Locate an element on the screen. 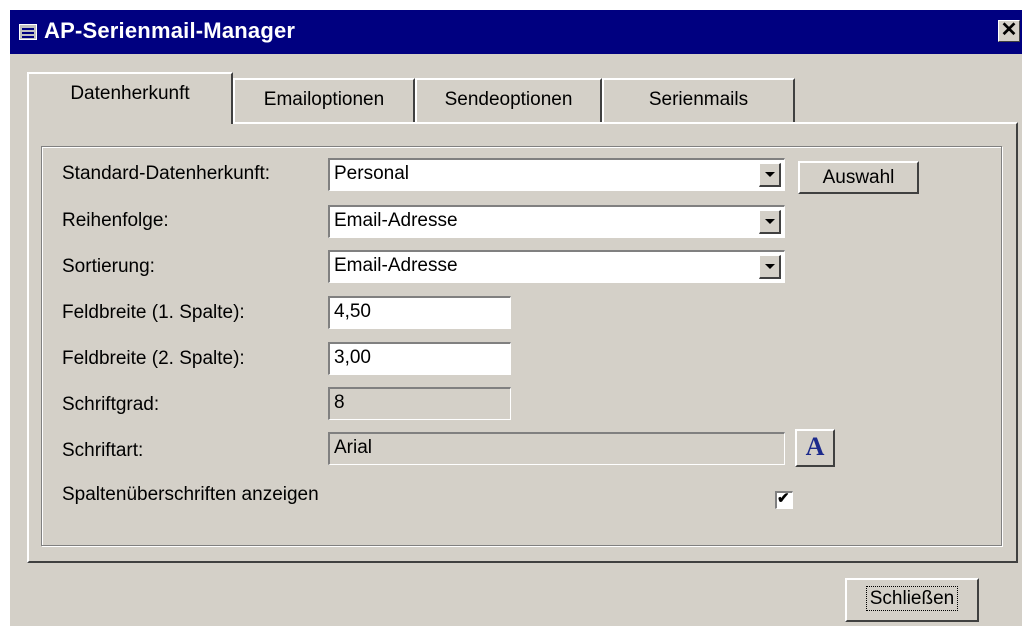  checkmark-icon: ✔ is located at coordinates (783, 498).